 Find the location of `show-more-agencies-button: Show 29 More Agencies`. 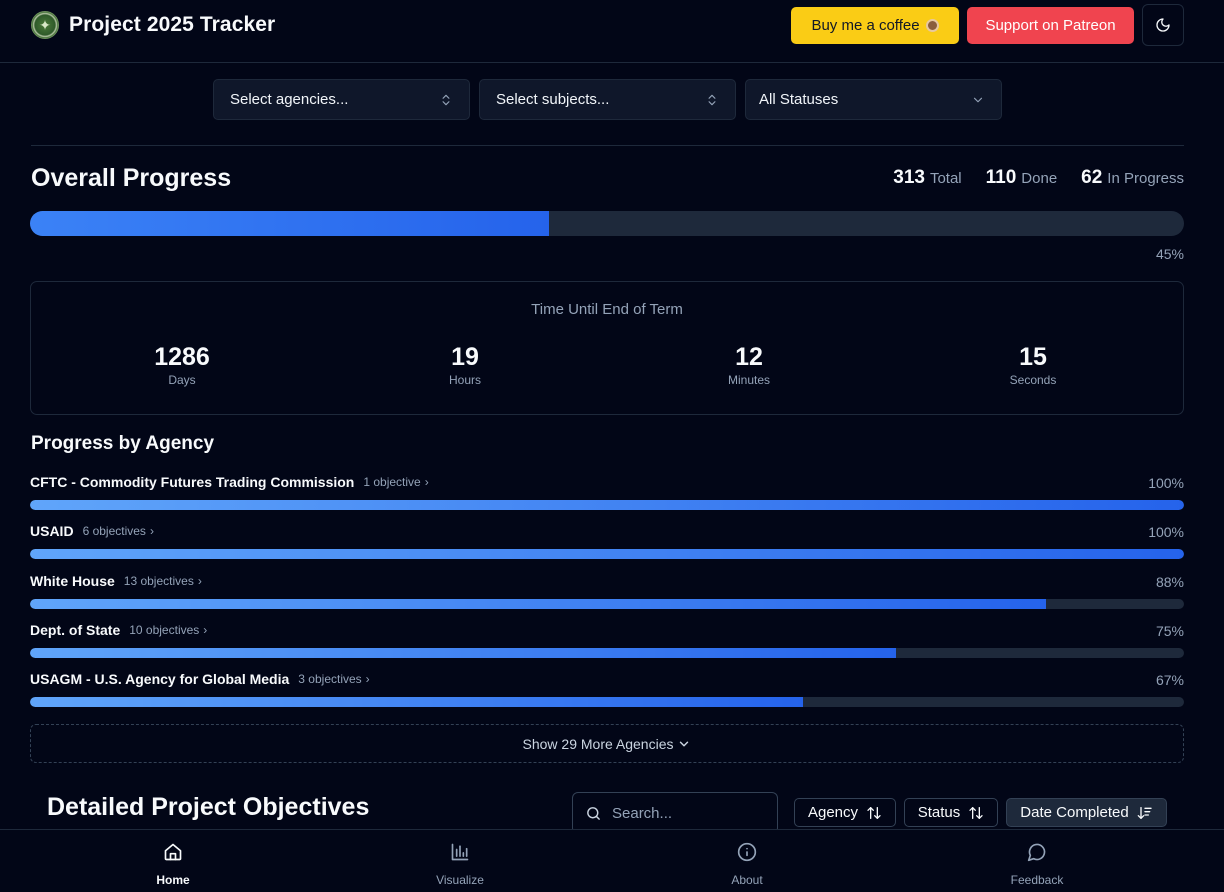

show-more-agencies-button: Show 29 More Agencies is located at coordinates (607, 743).